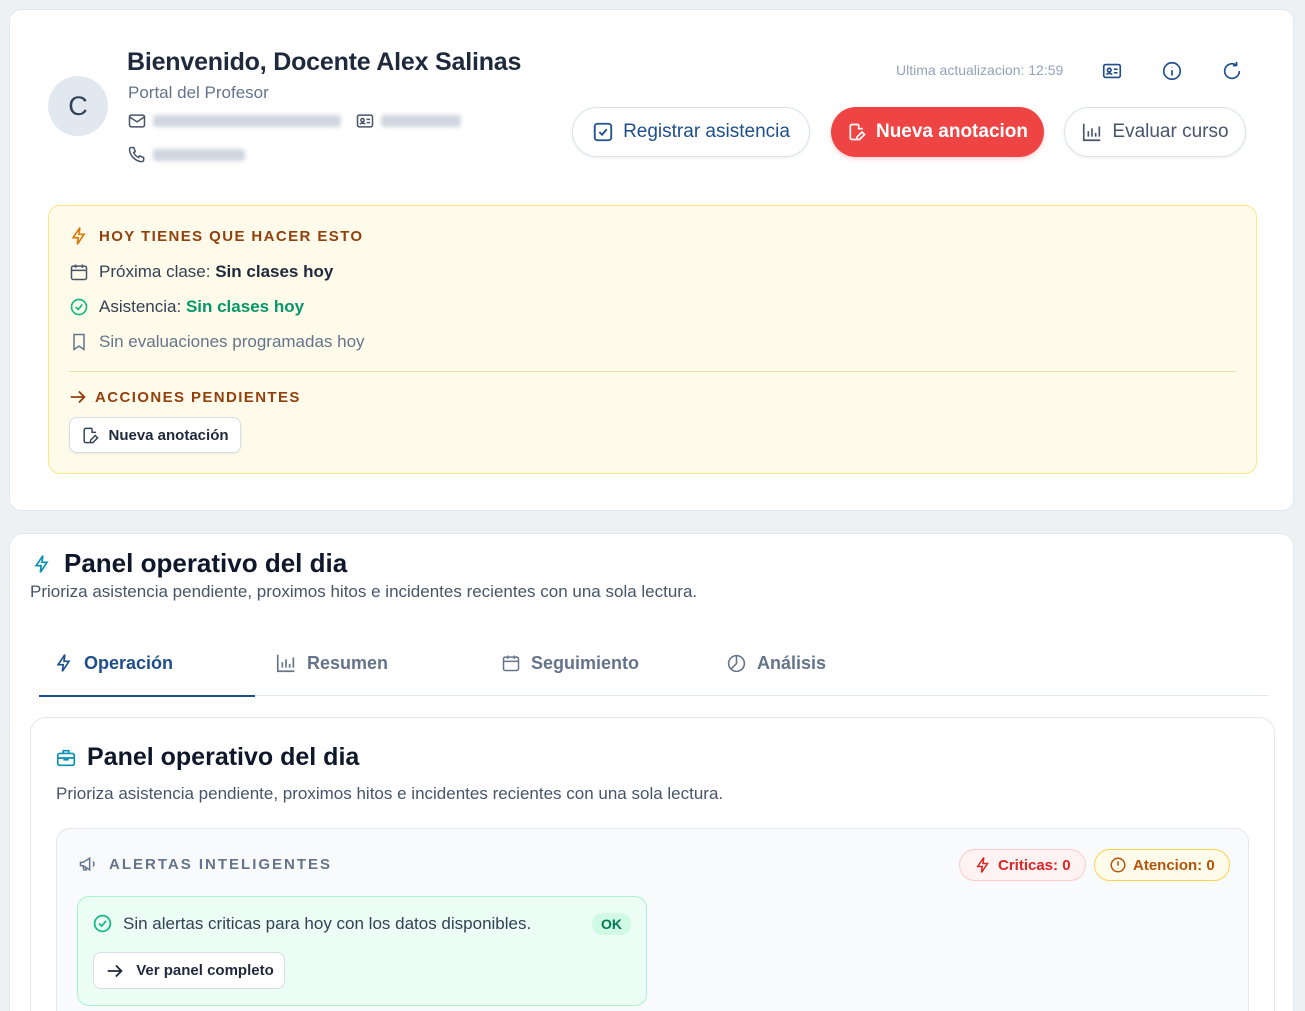  What do you see at coordinates (324, 62) in the screenshot?
I see `page-title: Bienvenido, Docente Alex Salinas` at bounding box center [324, 62].